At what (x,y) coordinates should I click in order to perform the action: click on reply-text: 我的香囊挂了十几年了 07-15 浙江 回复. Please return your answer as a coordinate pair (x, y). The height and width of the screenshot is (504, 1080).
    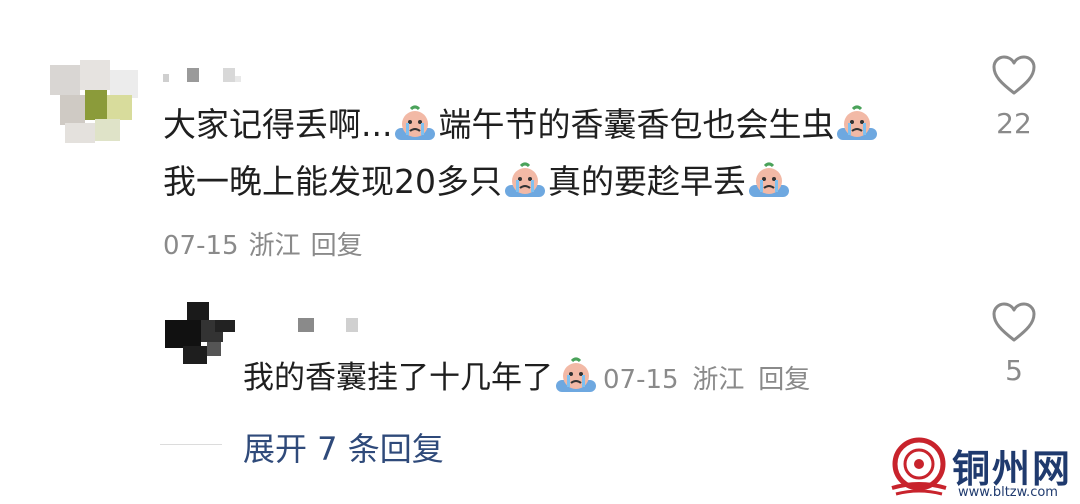
    Looking at the image, I should click on (526, 379).